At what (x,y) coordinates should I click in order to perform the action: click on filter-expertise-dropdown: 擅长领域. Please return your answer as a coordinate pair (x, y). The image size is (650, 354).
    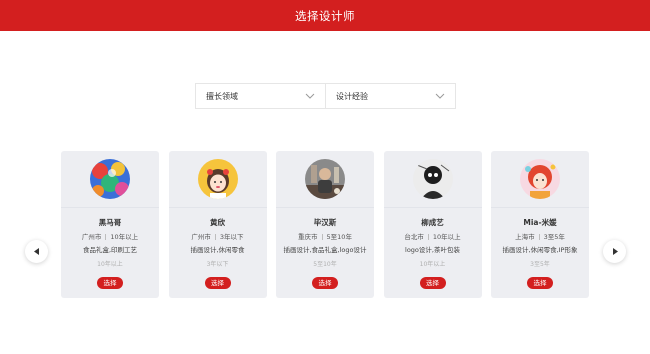
    Looking at the image, I should click on (260, 96).